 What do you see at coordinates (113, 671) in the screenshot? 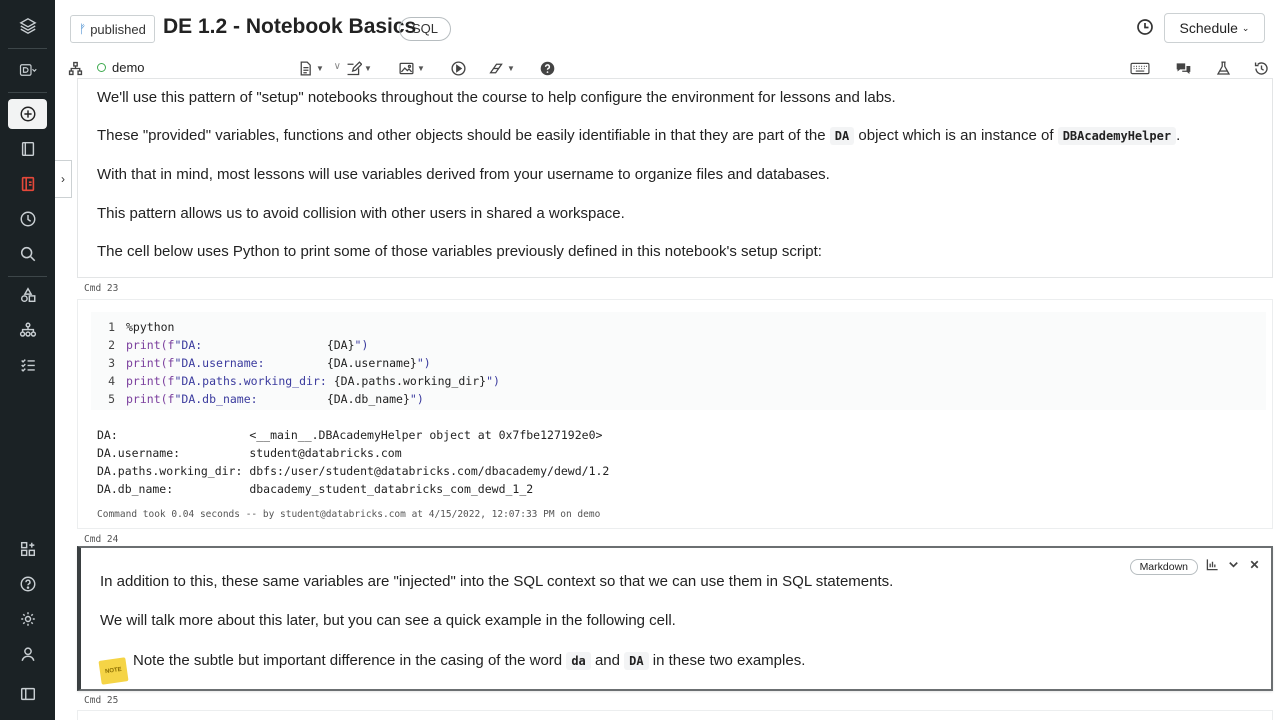
I see `note-sticky-icon: NOTE` at bounding box center [113, 671].